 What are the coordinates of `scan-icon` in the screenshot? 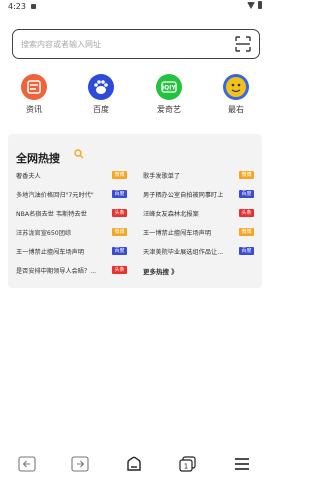 It's located at (243, 44).